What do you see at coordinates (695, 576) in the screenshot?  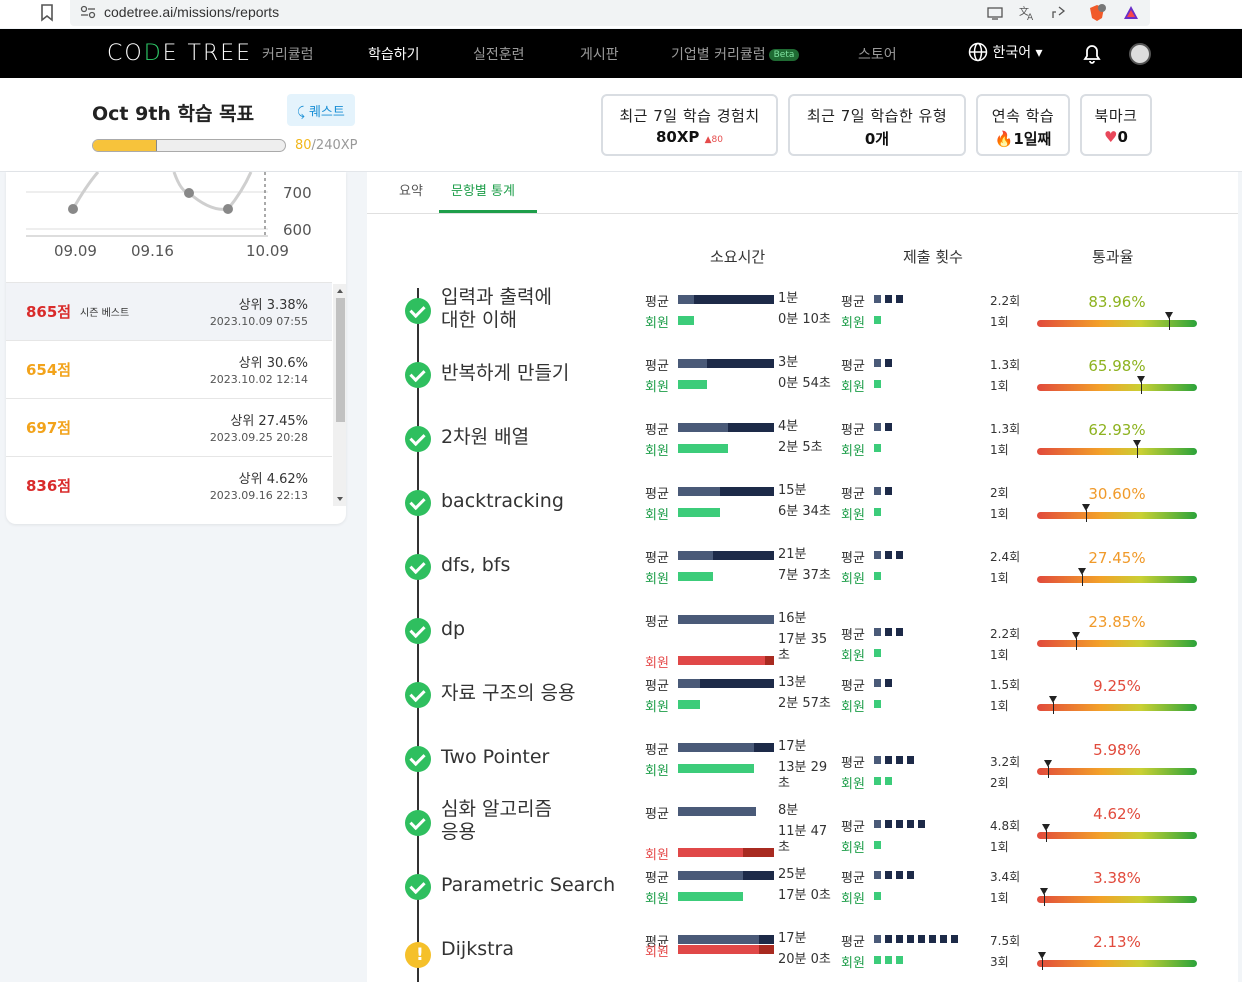 I see `member-time-bar` at bounding box center [695, 576].